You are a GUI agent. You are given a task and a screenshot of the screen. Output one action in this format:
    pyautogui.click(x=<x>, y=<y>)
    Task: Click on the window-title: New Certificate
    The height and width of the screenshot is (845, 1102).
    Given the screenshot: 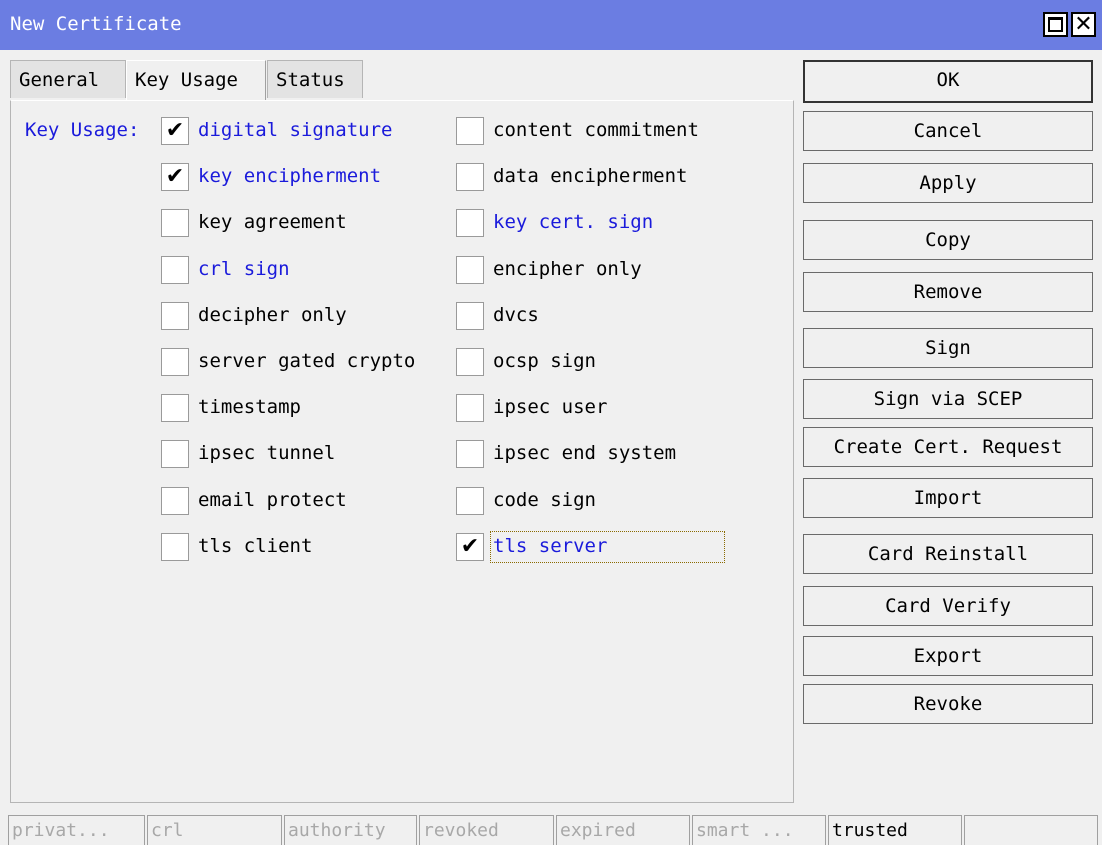 What is the action you would take?
    pyautogui.click(x=96, y=24)
    